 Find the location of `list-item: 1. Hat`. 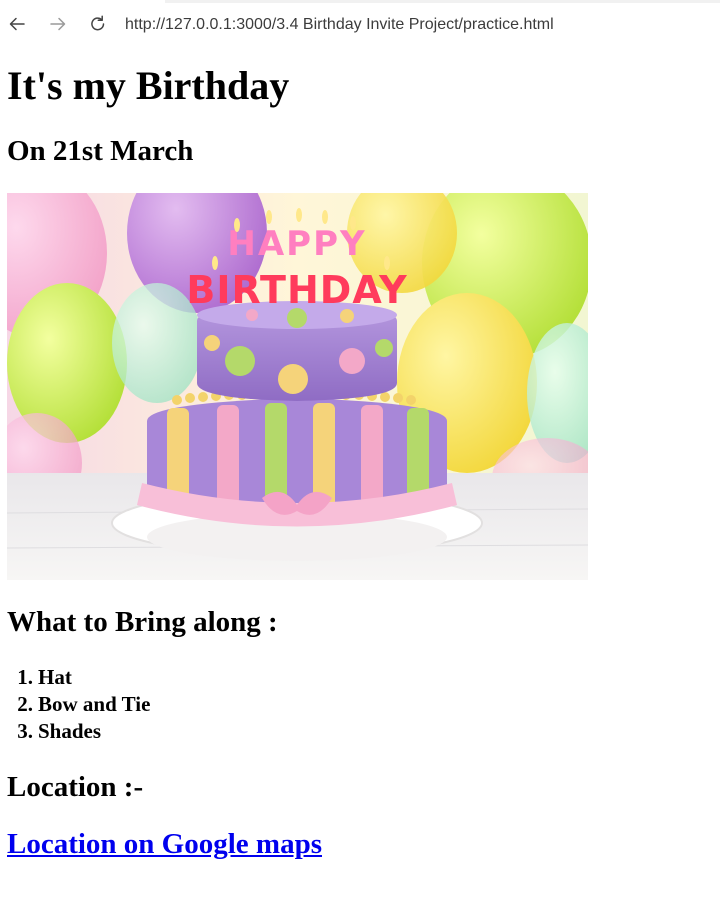

list-item: 1. Hat is located at coordinates (78, 677).